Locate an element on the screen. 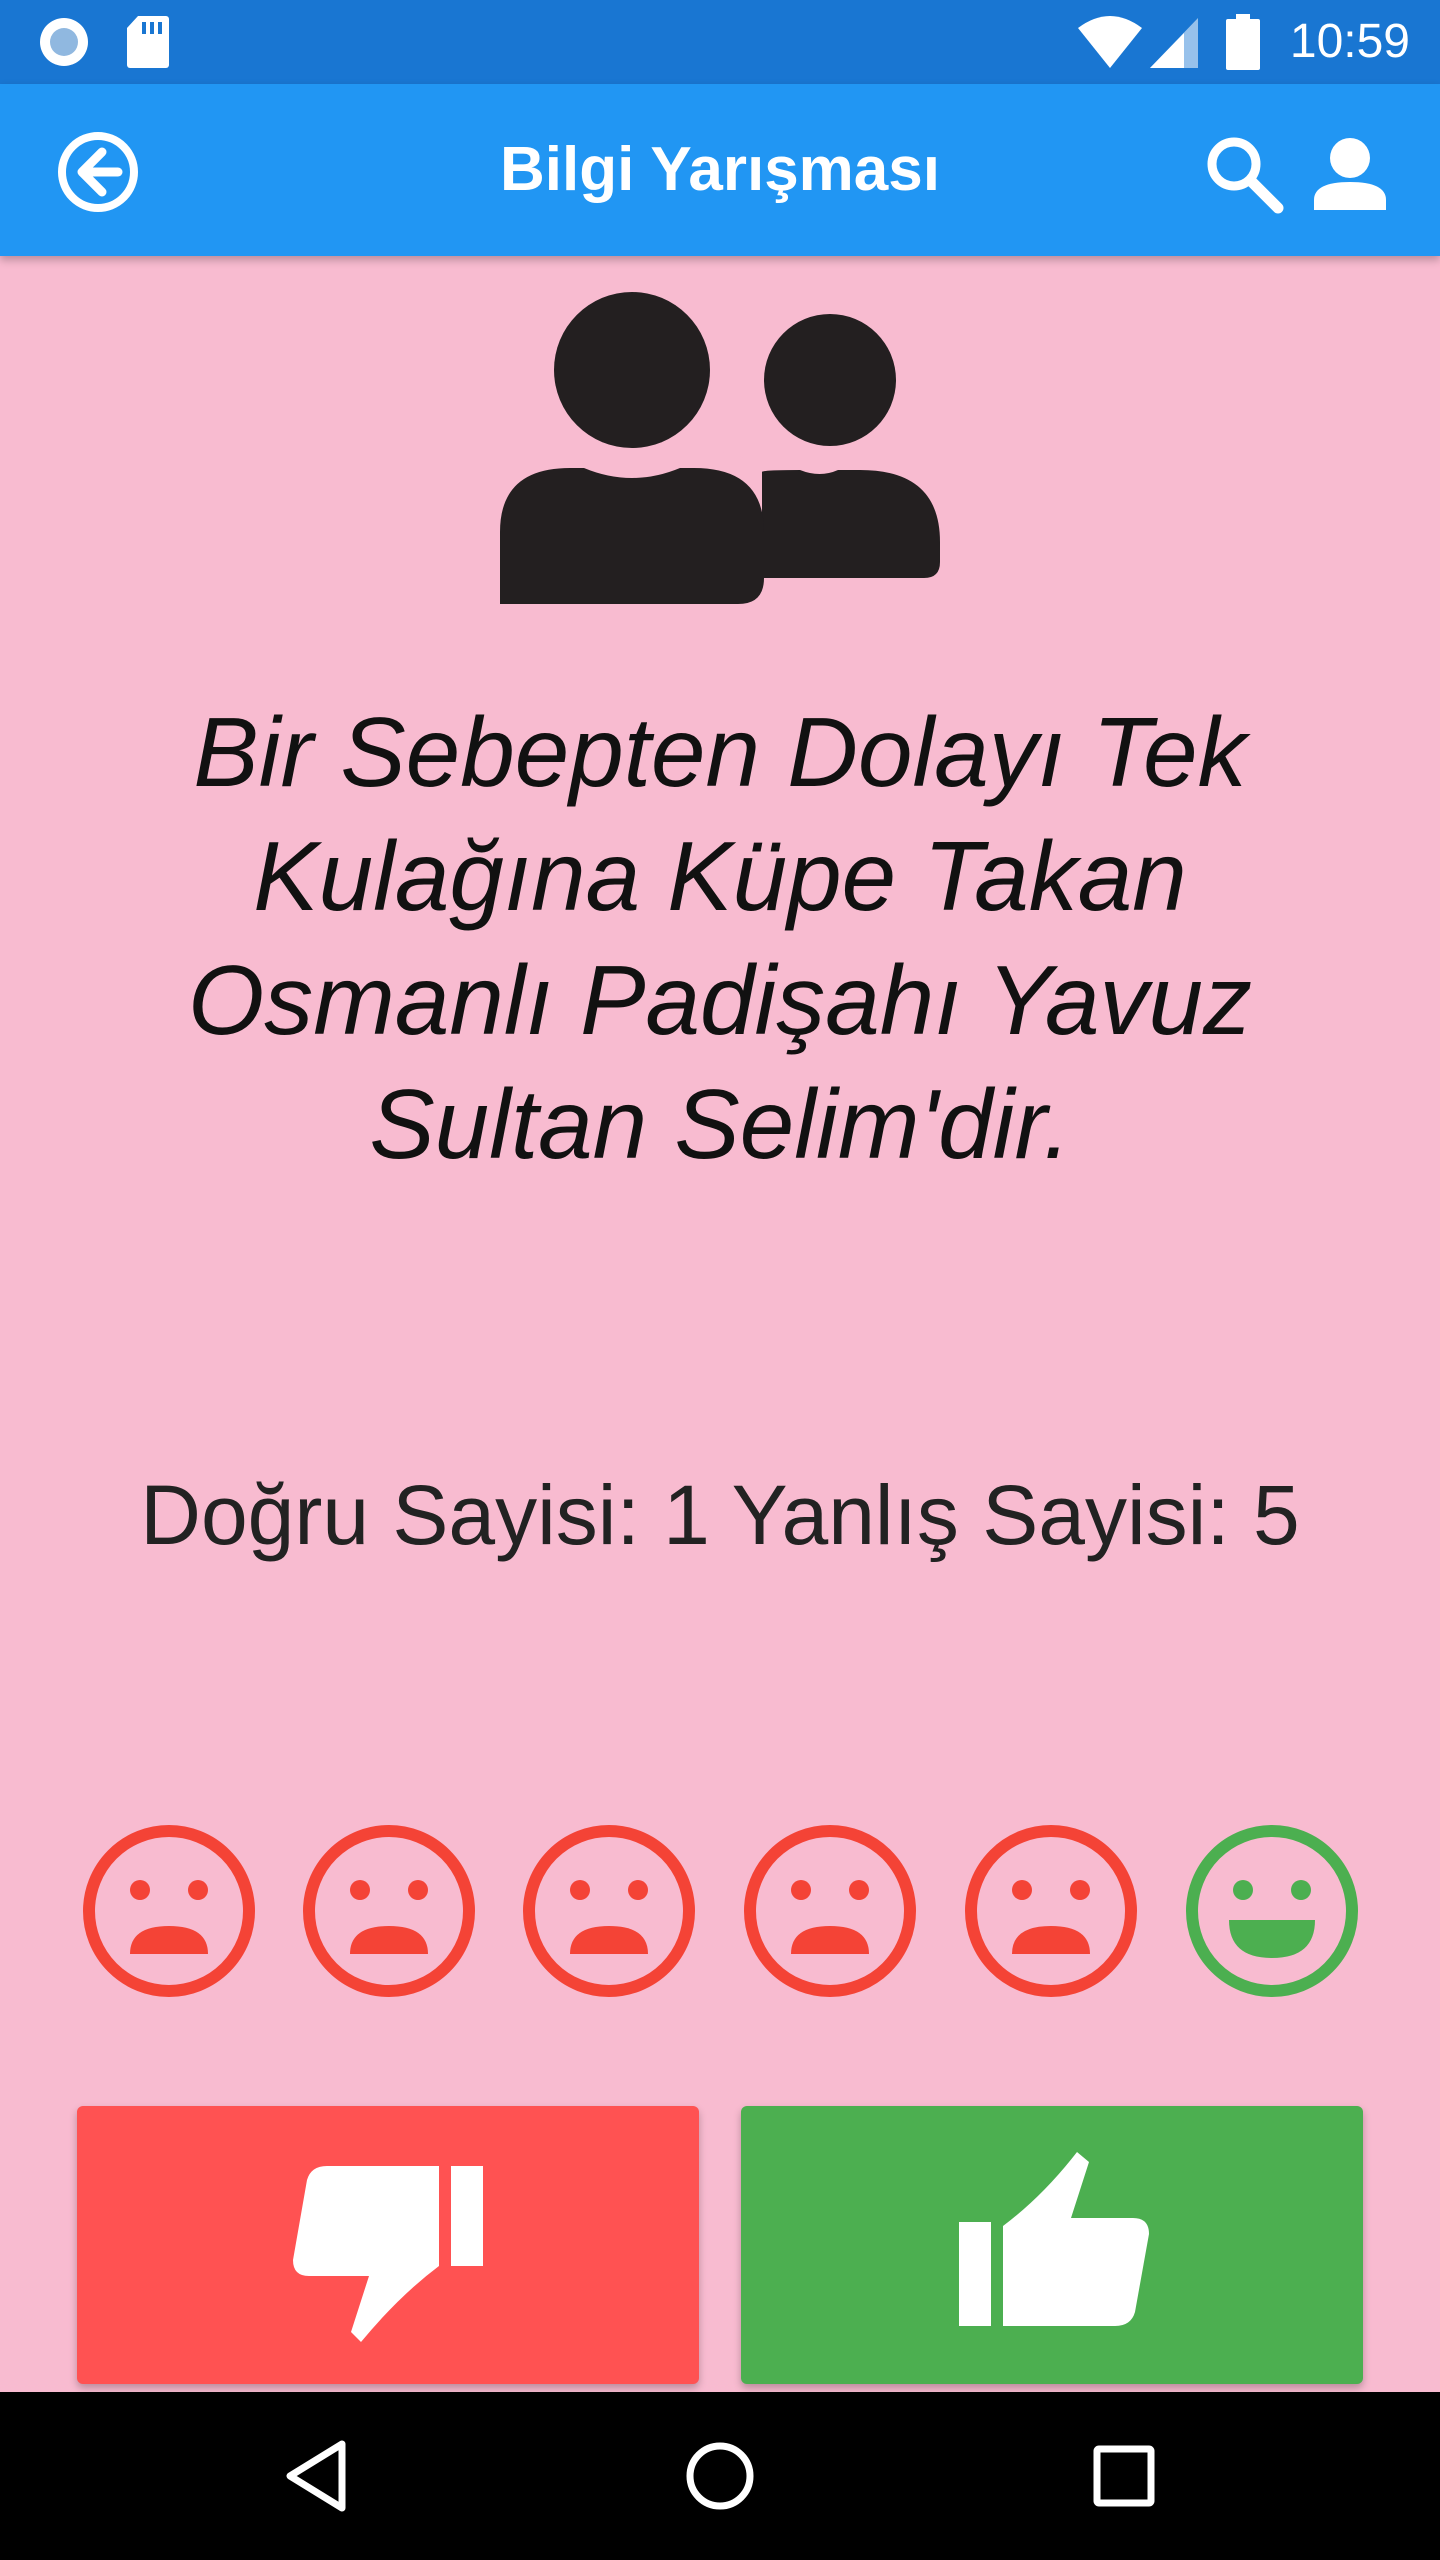 The image size is (1440, 2560). thumbs-down-icon is located at coordinates (388, 2254).